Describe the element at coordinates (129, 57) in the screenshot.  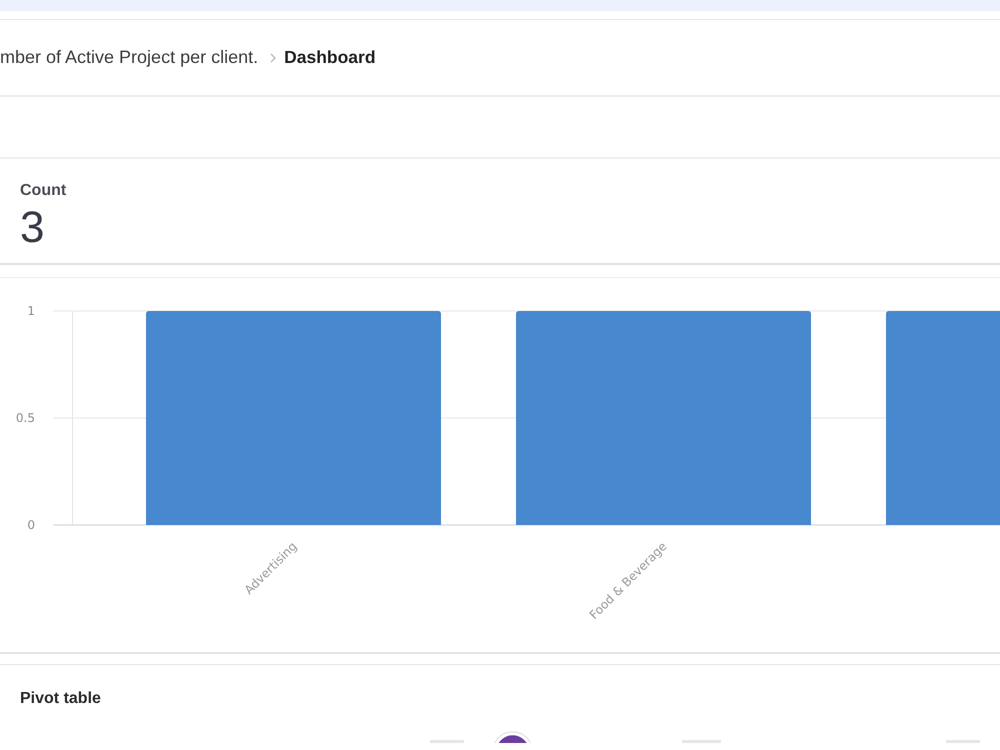
I see `breadcrumb-link: mber of Active Project per client.` at that location.